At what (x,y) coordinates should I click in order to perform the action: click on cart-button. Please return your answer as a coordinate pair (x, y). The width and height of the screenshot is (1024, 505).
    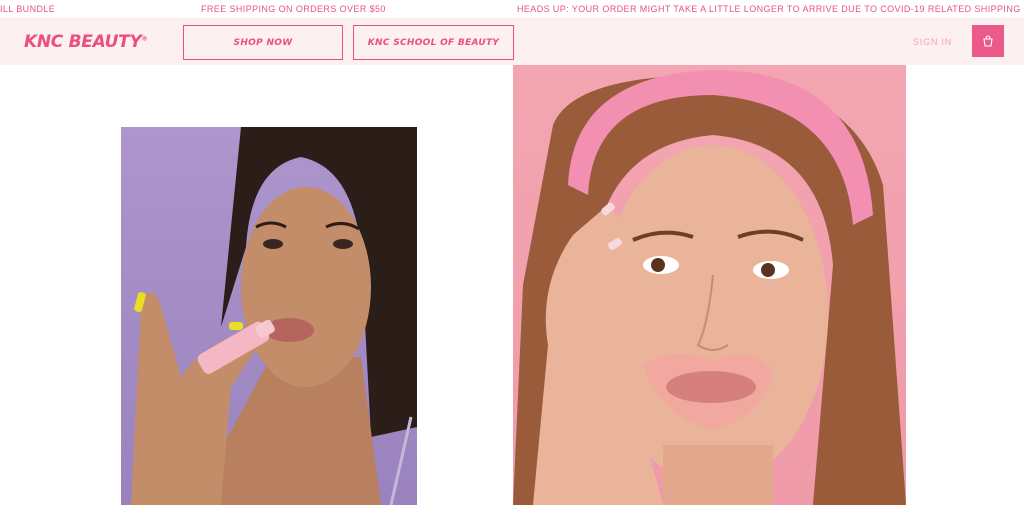
    Looking at the image, I should click on (988, 41).